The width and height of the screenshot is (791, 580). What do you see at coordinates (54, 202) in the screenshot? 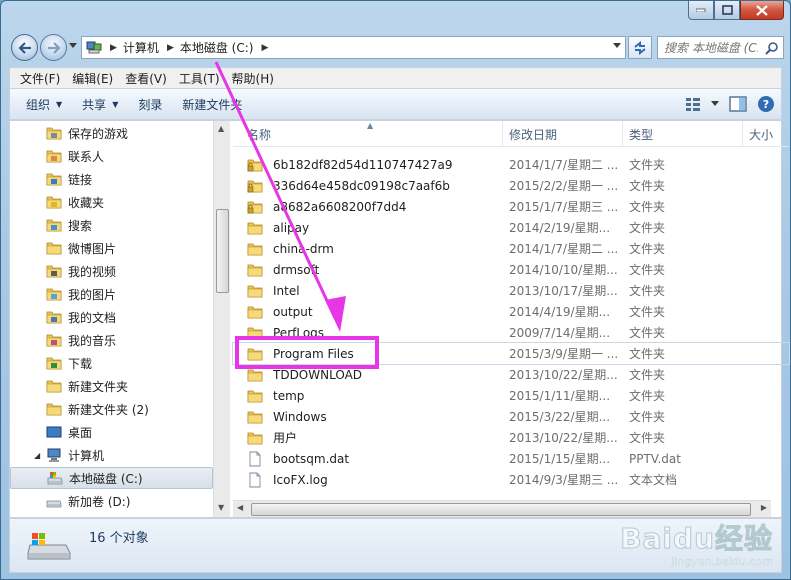
I see `favorites-icon` at bounding box center [54, 202].